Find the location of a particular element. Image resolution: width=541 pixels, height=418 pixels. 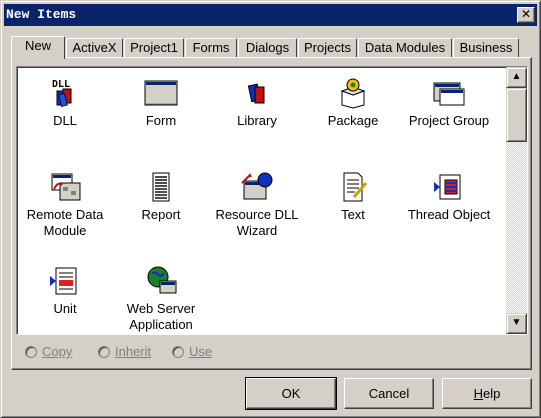

item-thread-object: Thread Object is located at coordinates (449, 197).